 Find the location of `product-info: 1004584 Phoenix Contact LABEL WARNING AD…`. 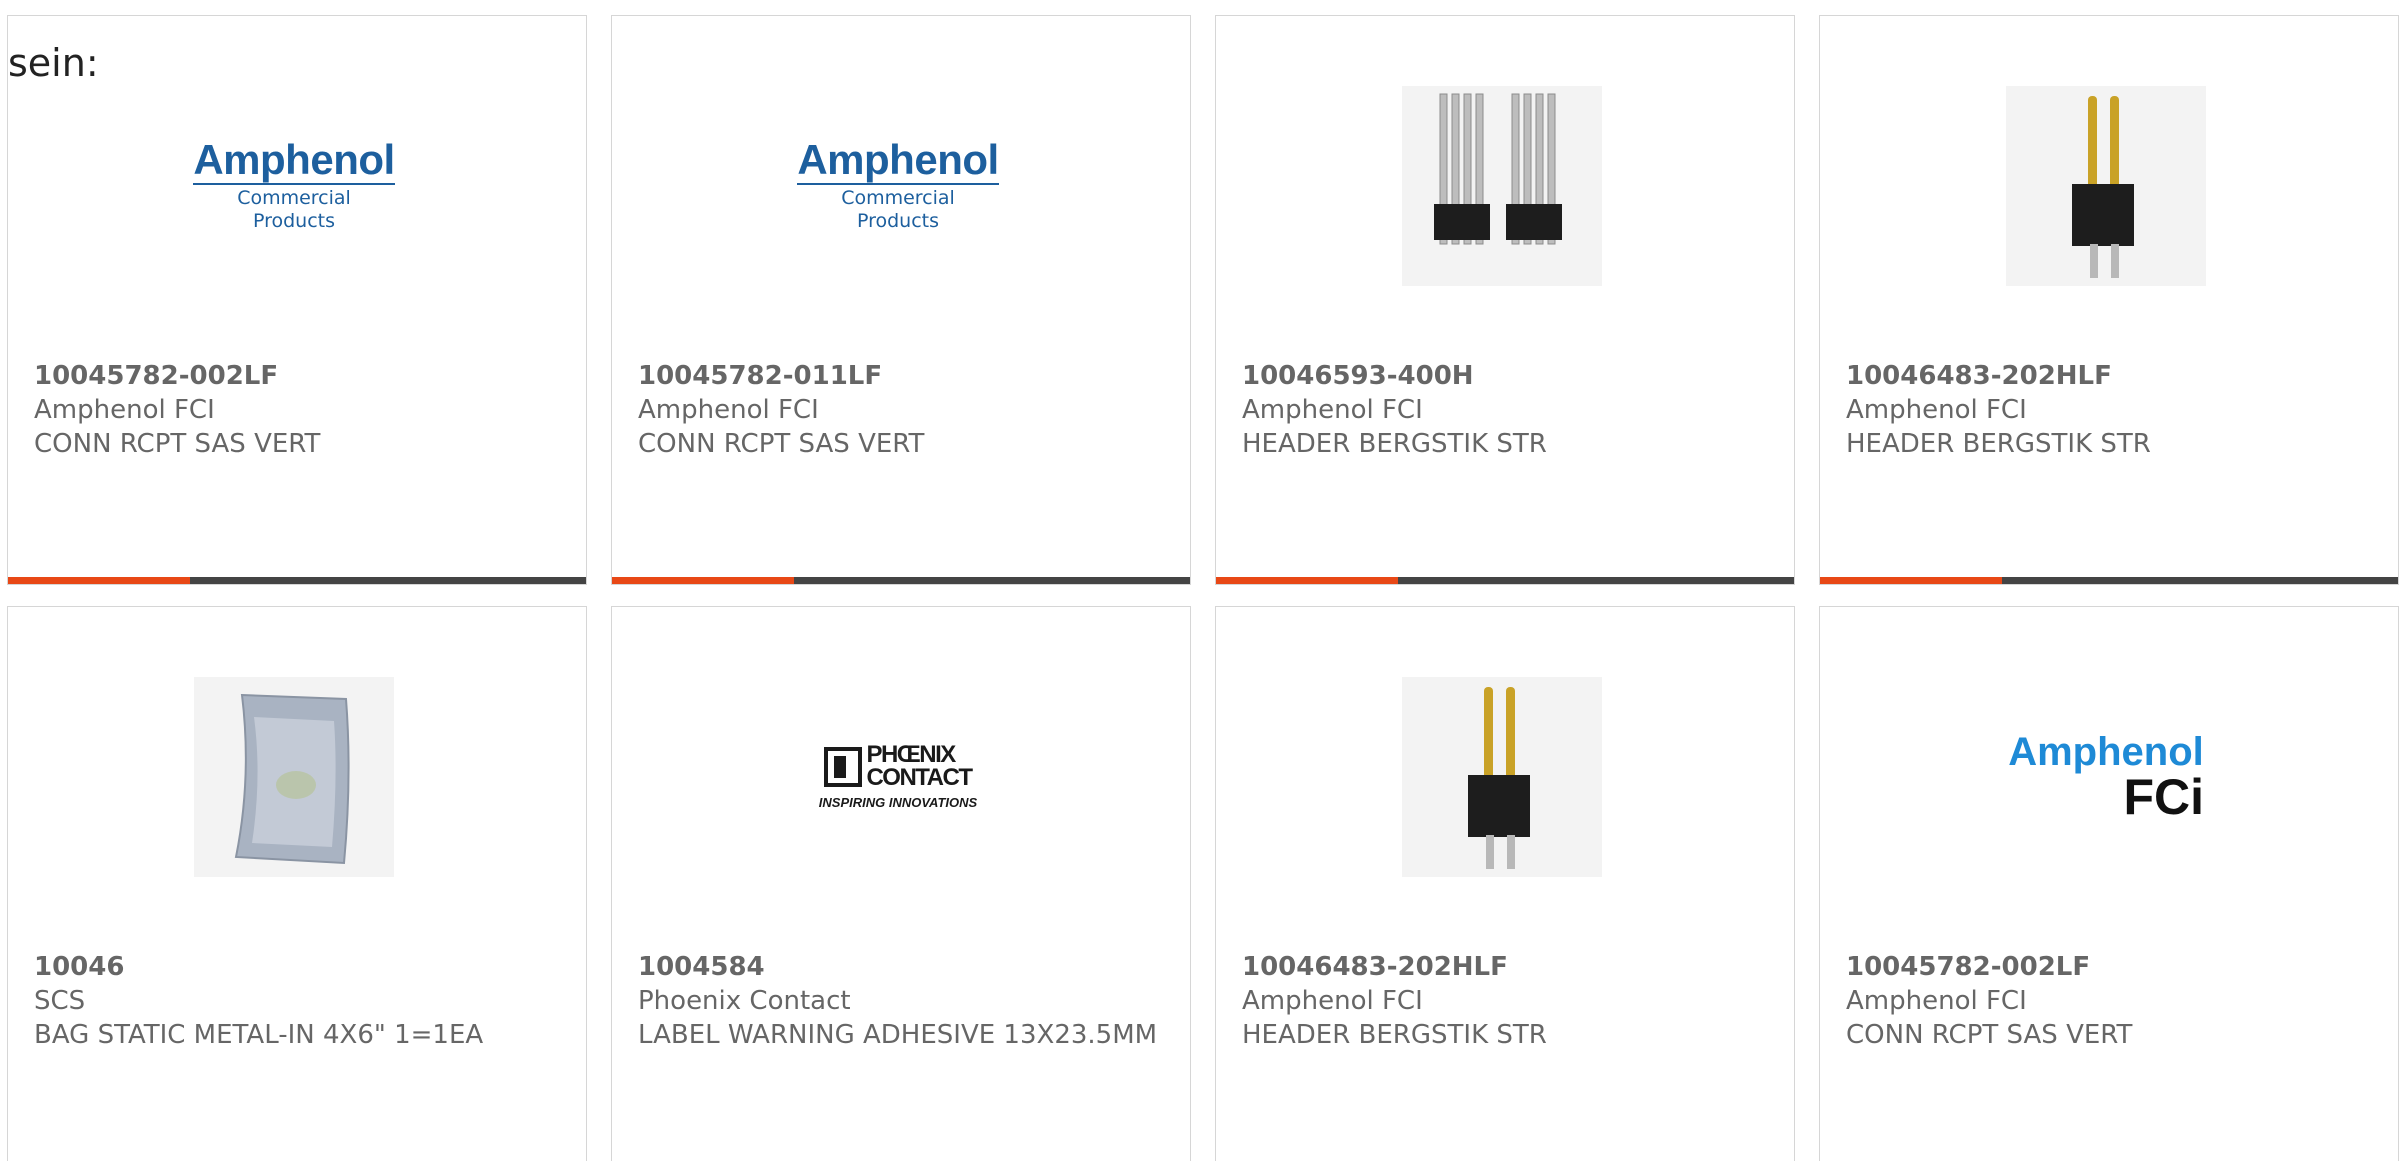

product-info: 1004584 Phoenix Contact LABEL WARNING AD… is located at coordinates (904, 1001).